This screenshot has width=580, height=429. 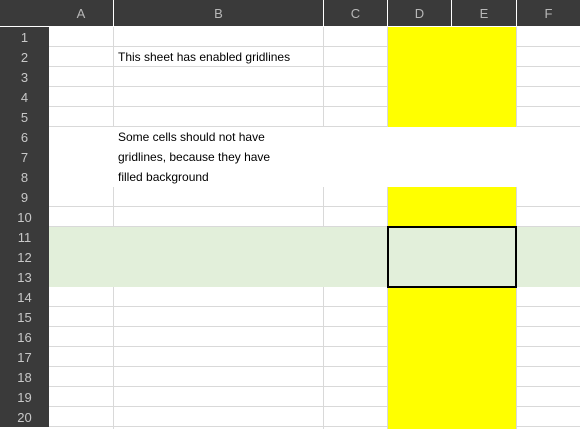 What do you see at coordinates (81, 13) in the screenshot?
I see `column-header-a: A` at bounding box center [81, 13].